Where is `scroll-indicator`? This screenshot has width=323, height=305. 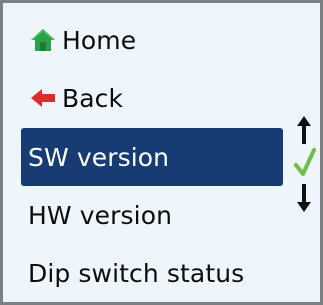 scroll-indicator is located at coordinates (304, 164).